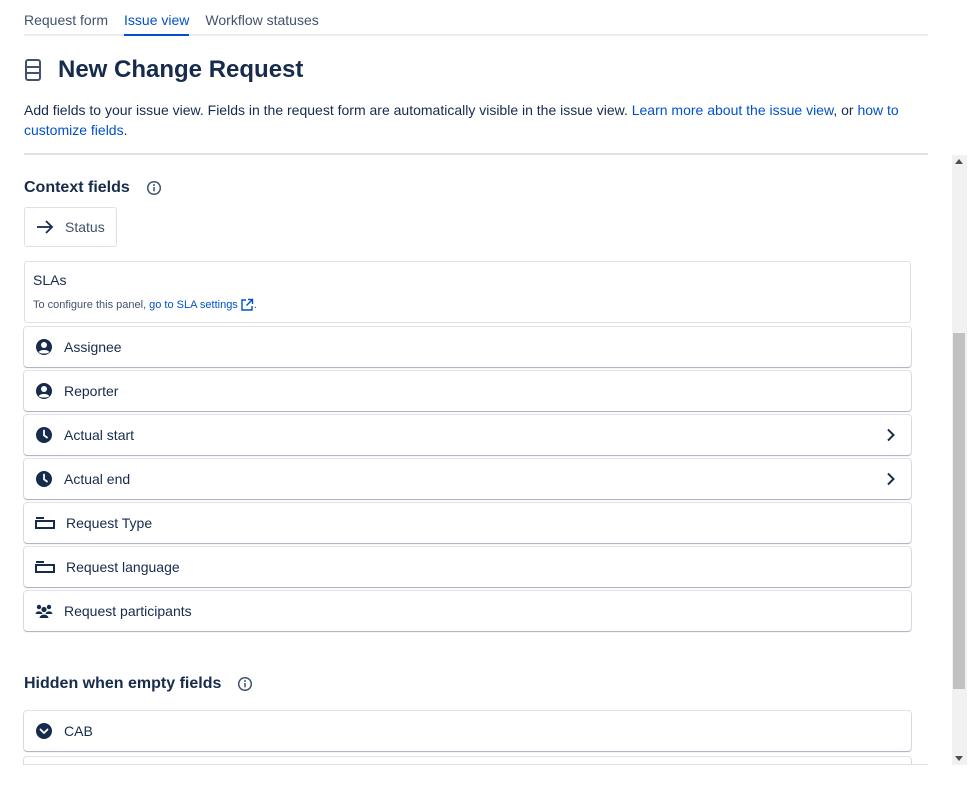 This screenshot has height=785, width=977. Describe the element at coordinates (91, 391) in the screenshot. I see `field-label: Reporter` at that location.